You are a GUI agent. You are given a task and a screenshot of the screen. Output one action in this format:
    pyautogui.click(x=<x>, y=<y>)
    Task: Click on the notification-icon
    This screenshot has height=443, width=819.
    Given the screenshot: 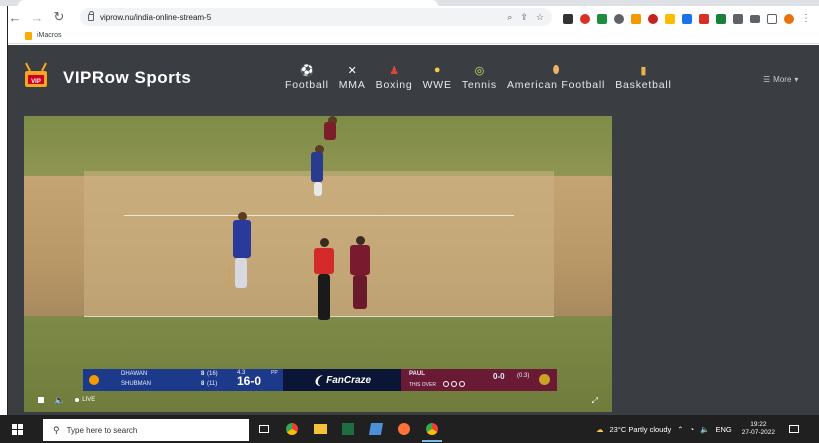 What is the action you would take?
    pyautogui.click(x=793, y=429)
    